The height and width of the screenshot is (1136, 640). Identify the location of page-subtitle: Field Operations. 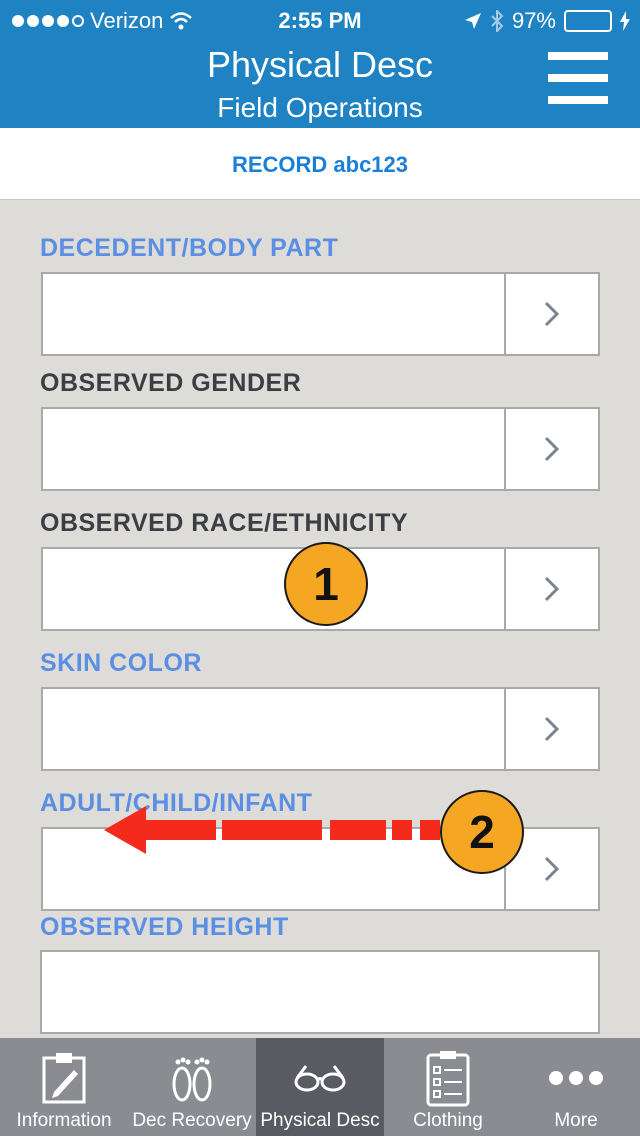
(320, 107).